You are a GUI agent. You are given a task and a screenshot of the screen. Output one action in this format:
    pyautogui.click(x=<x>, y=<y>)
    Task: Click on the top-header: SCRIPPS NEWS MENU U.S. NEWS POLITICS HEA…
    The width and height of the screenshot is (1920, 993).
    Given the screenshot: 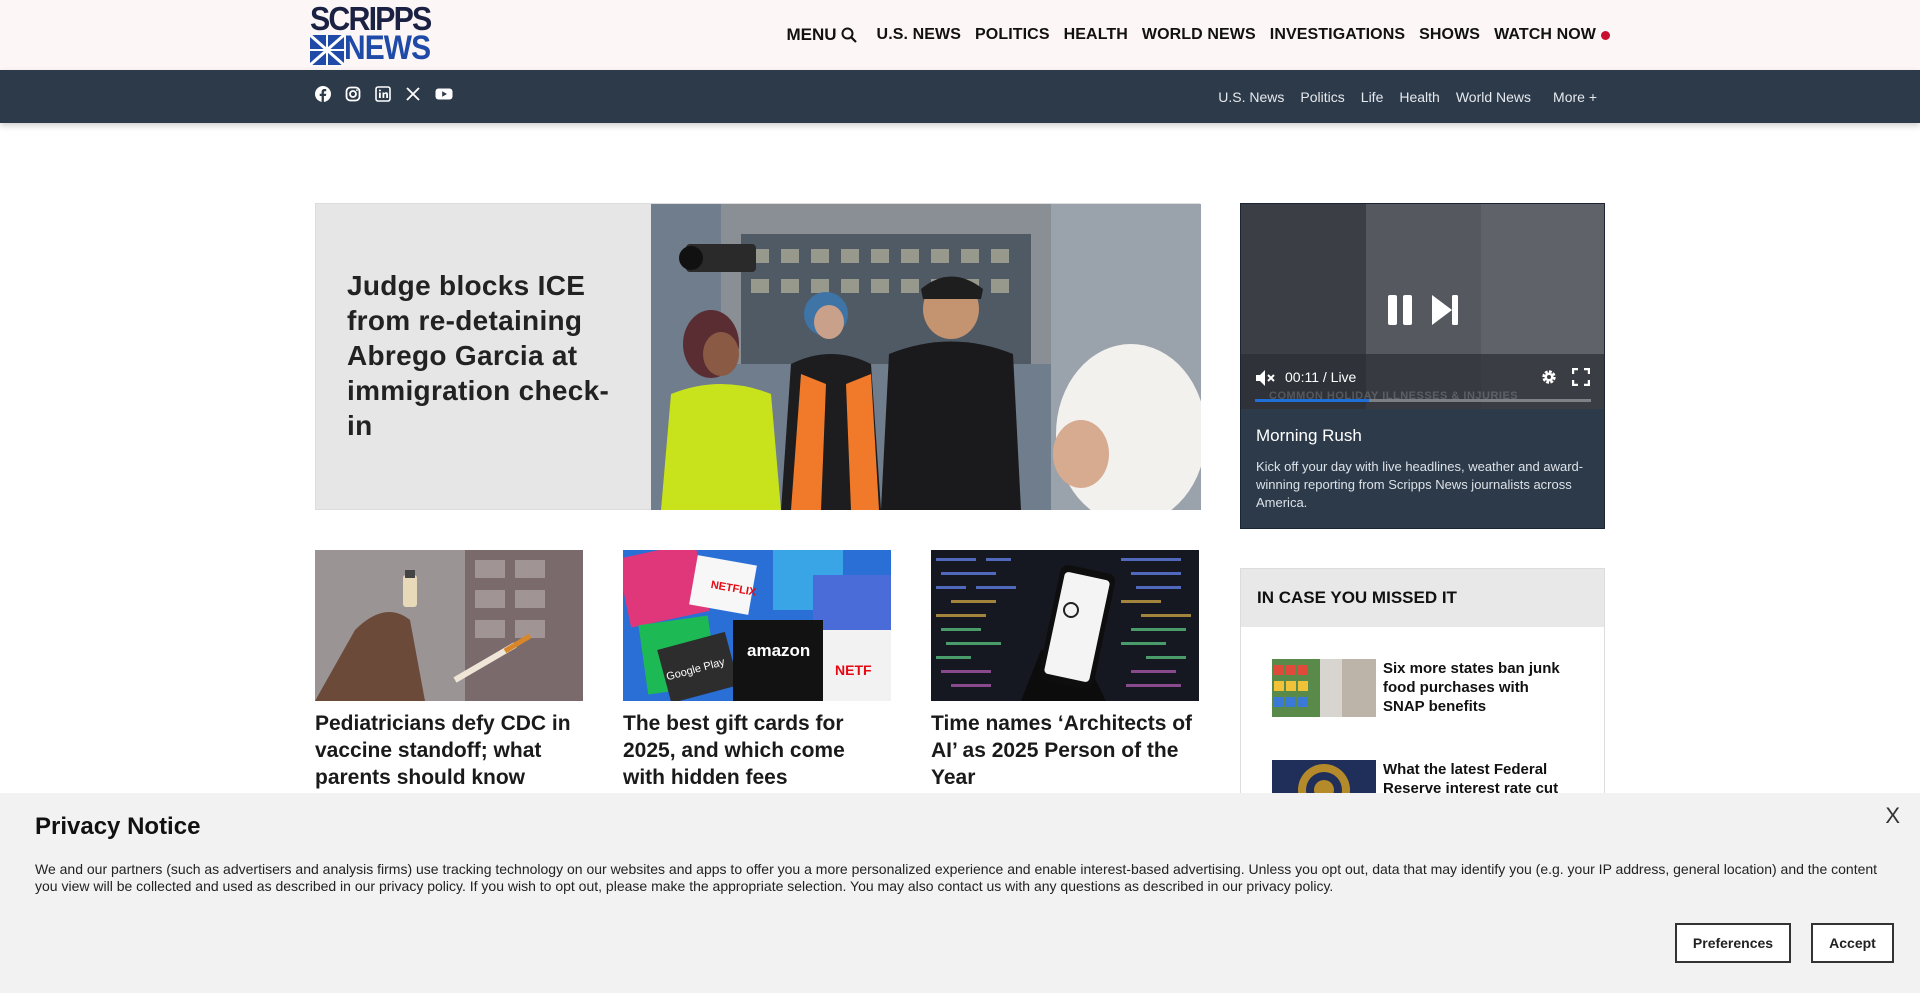 What is the action you would take?
    pyautogui.click(x=960, y=35)
    